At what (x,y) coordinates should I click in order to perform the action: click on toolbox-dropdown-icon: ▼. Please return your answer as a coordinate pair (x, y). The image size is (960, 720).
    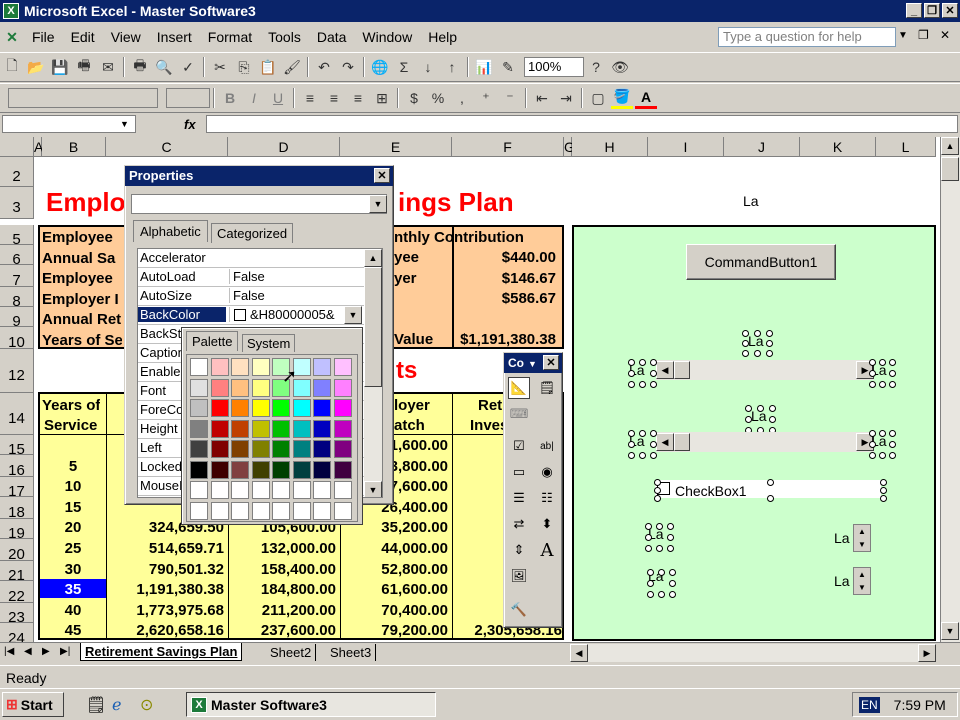
    Looking at the image, I should click on (532, 364).